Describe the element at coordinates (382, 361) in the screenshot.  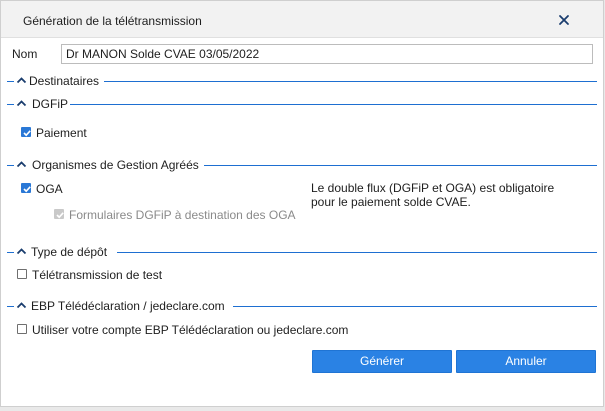
I see `generate-button: Générer` at that location.